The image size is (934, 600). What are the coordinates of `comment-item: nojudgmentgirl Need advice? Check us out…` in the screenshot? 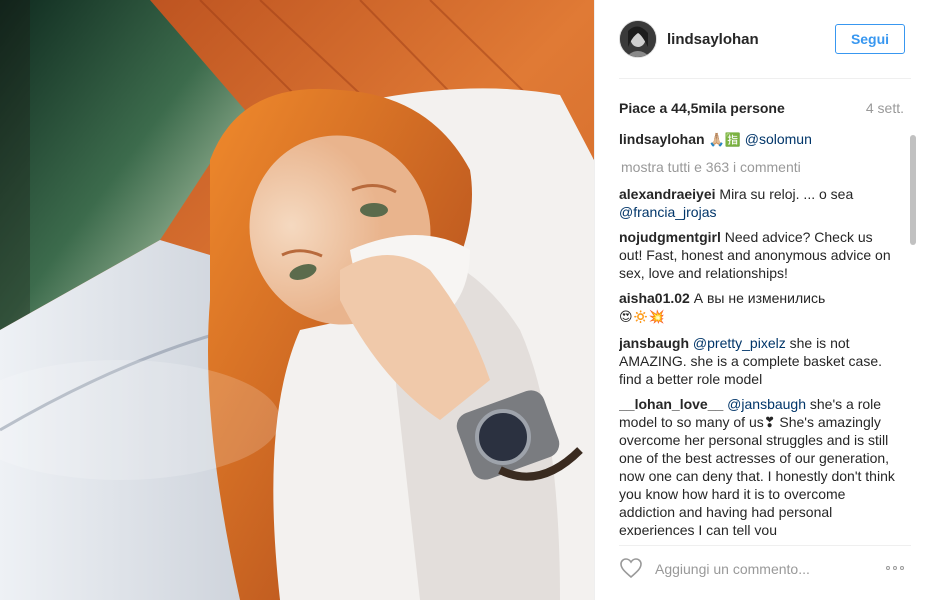 It's located at (758, 255).